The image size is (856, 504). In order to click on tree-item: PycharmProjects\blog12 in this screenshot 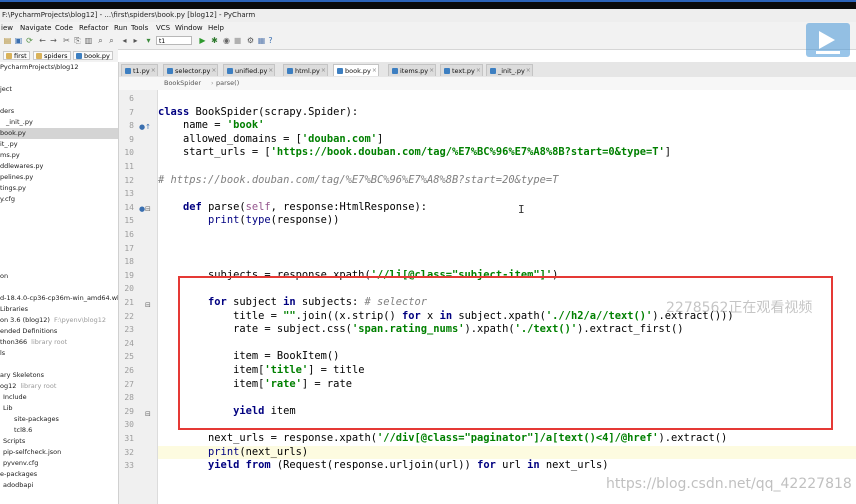, I will do `click(39, 67)`.